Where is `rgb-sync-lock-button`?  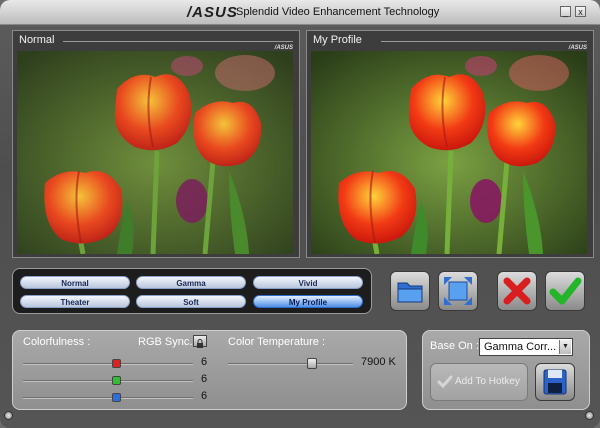
rgb-sync-lock-button is located at coordinates (200, 341).